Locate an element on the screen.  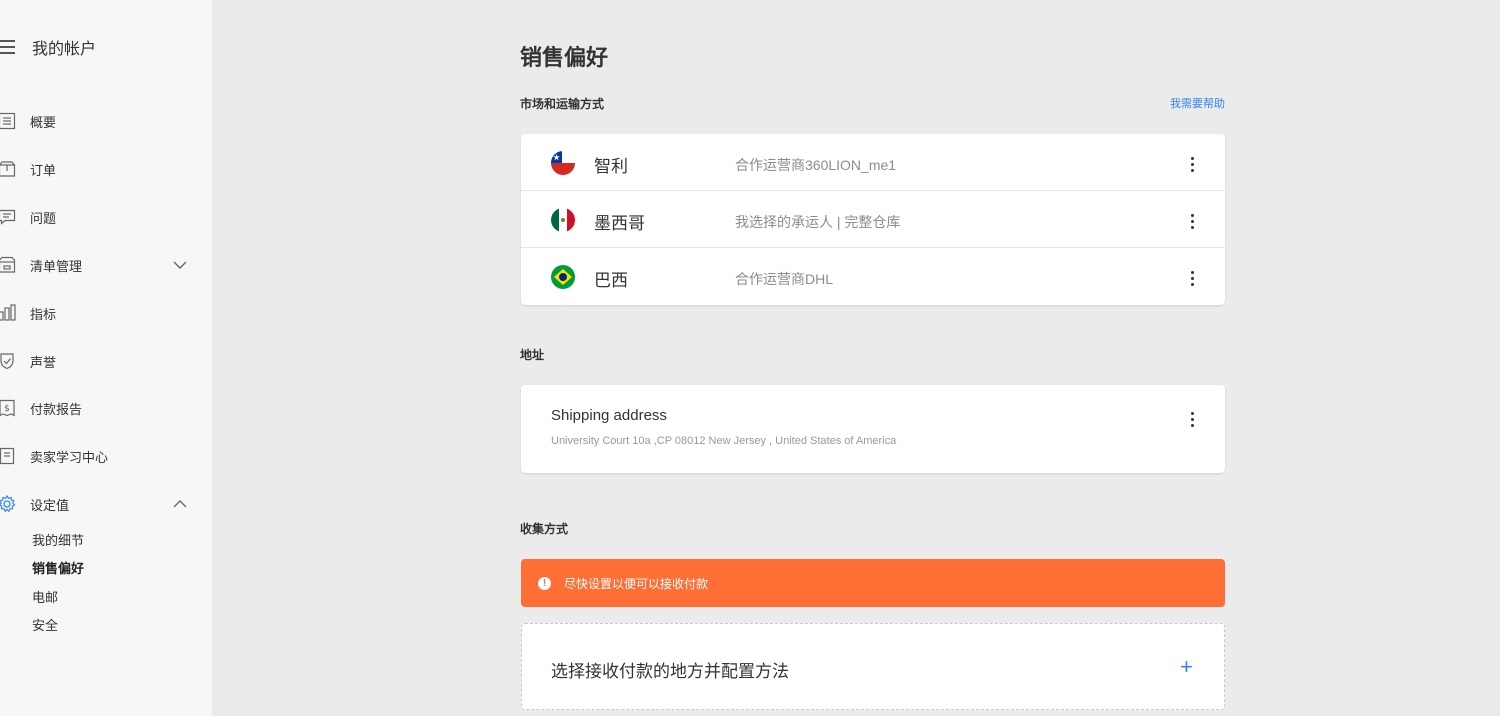
sidebar-item-learning-center: 卖家学习中心 is located at coordinates (106, 456).